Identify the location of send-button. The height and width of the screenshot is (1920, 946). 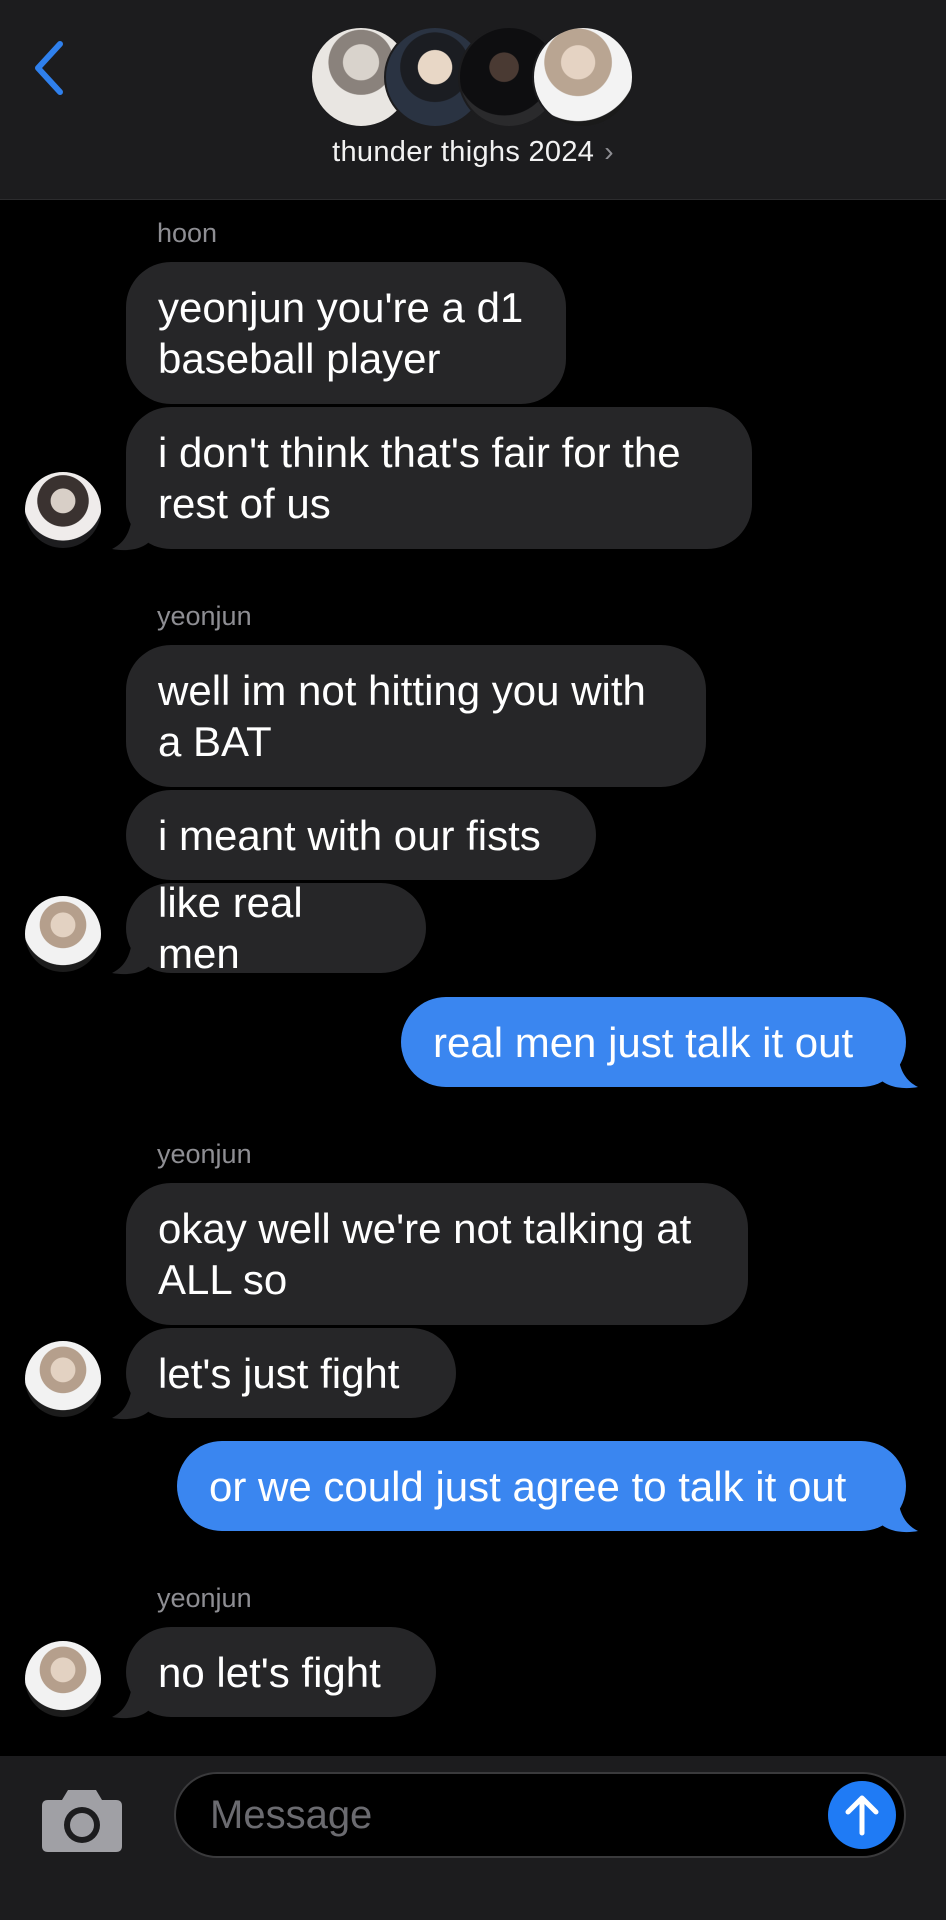
(862, 1815).